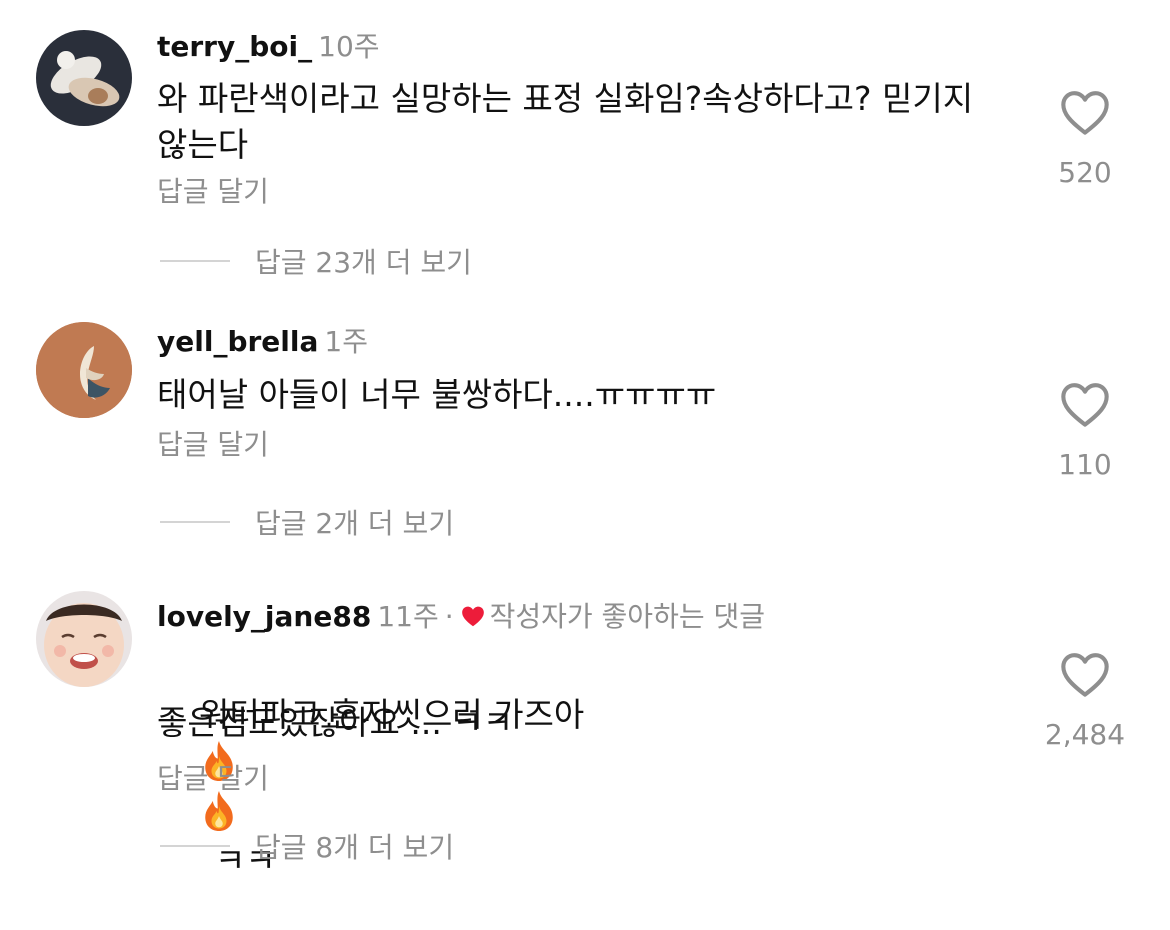  I want to click on comment-time: 1주, so click(346, 341).